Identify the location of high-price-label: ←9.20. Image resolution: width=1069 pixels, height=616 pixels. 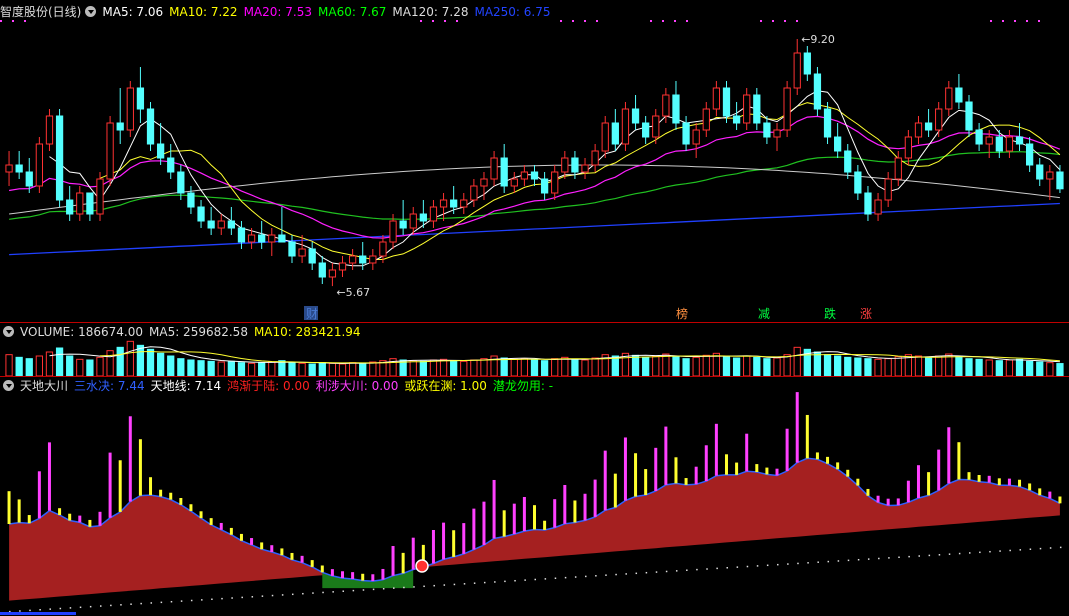
(818, 39).